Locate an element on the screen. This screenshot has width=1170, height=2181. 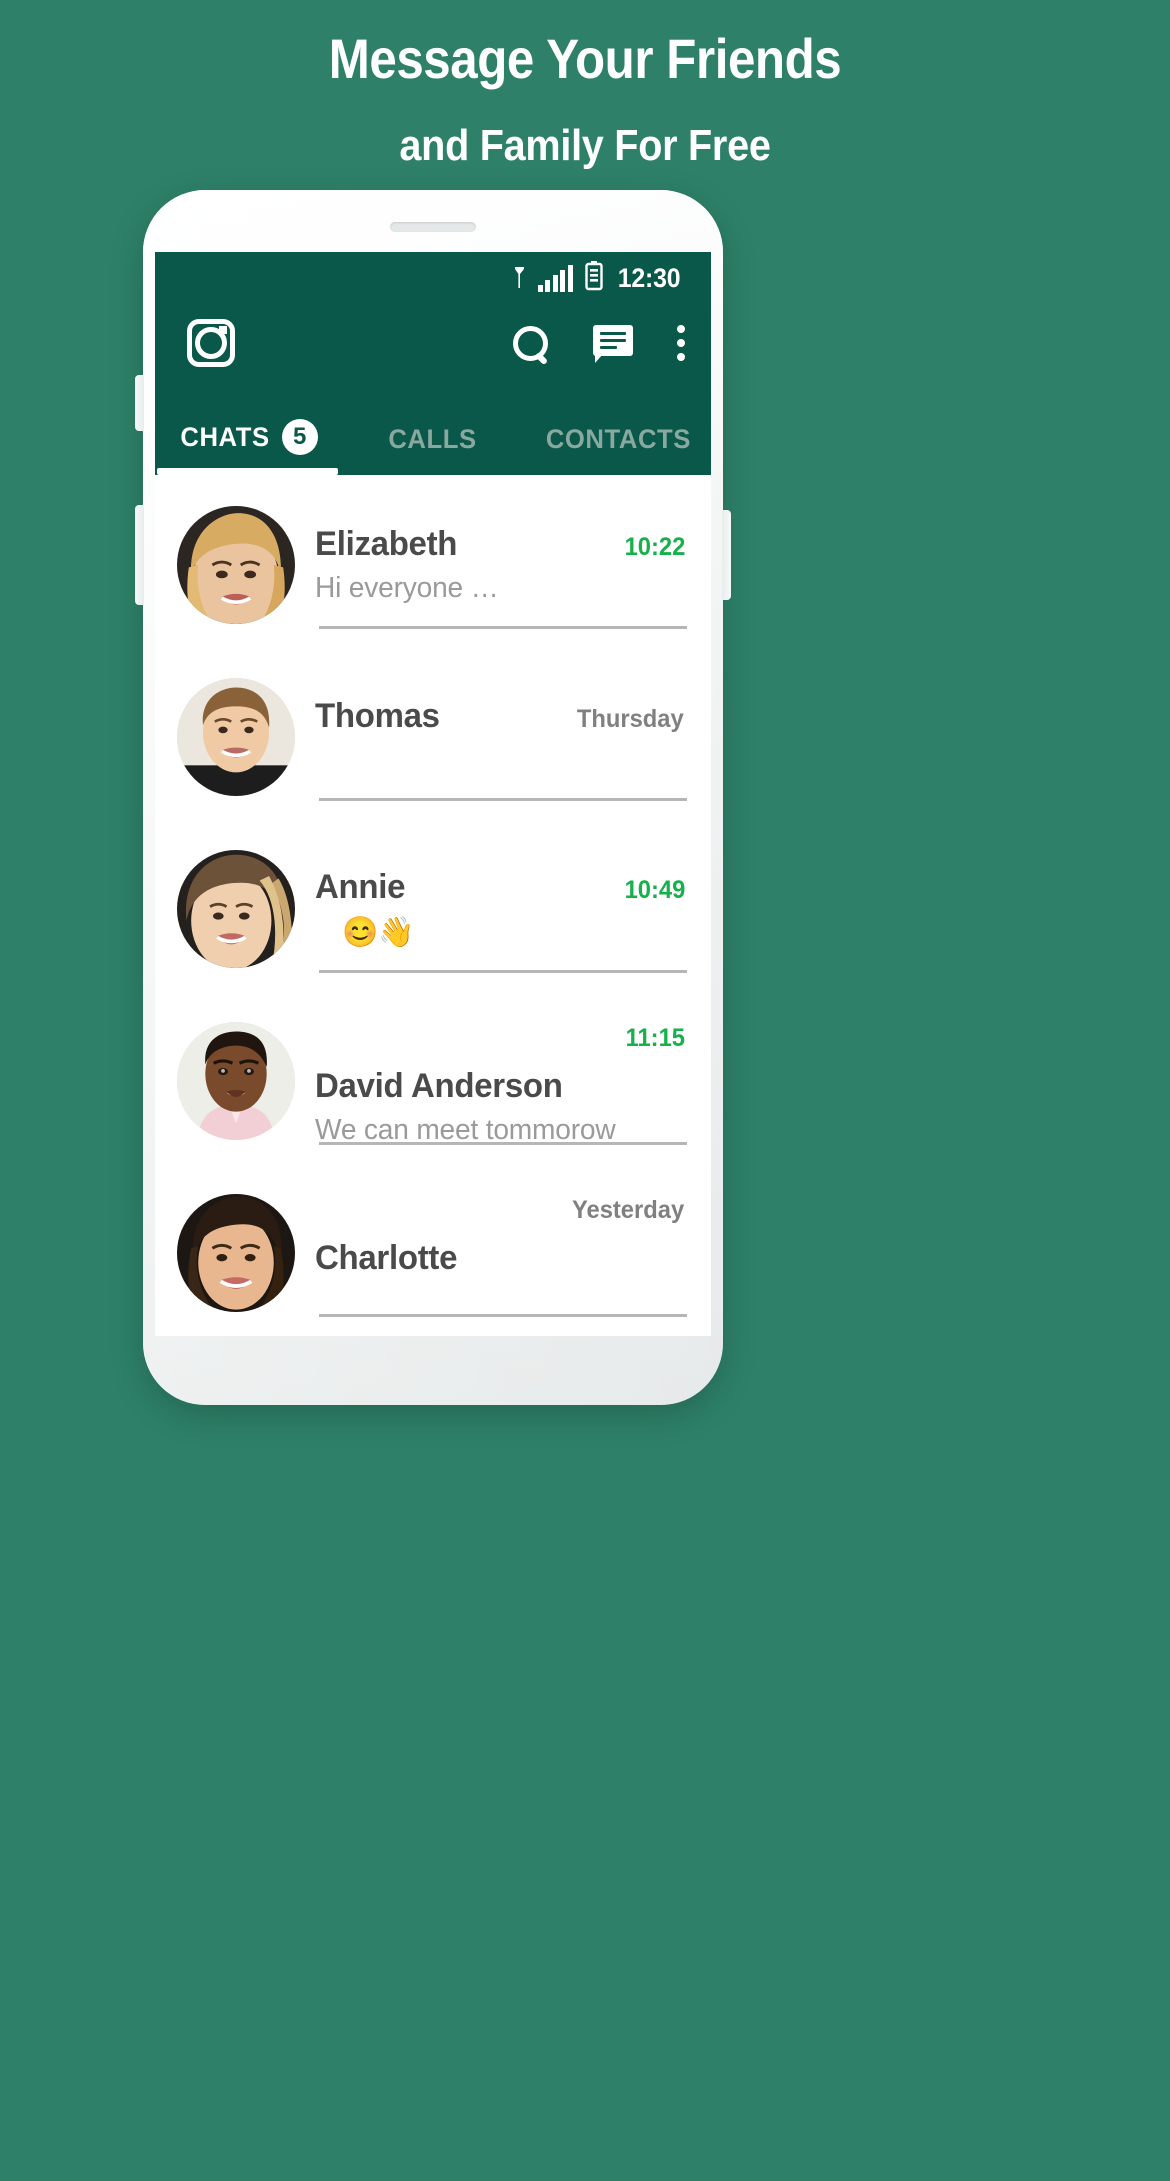
signal-bars-icon is located at coordinates (543, 278).